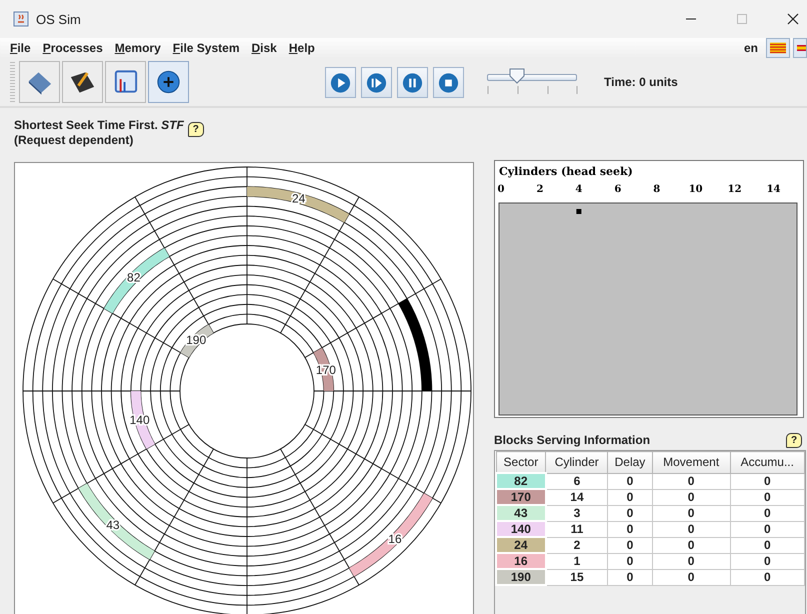 Image resolution: width=807 pixels, height=614 pixels. I want to click on section-title: Blocks Serving Information, so click(572, 440).